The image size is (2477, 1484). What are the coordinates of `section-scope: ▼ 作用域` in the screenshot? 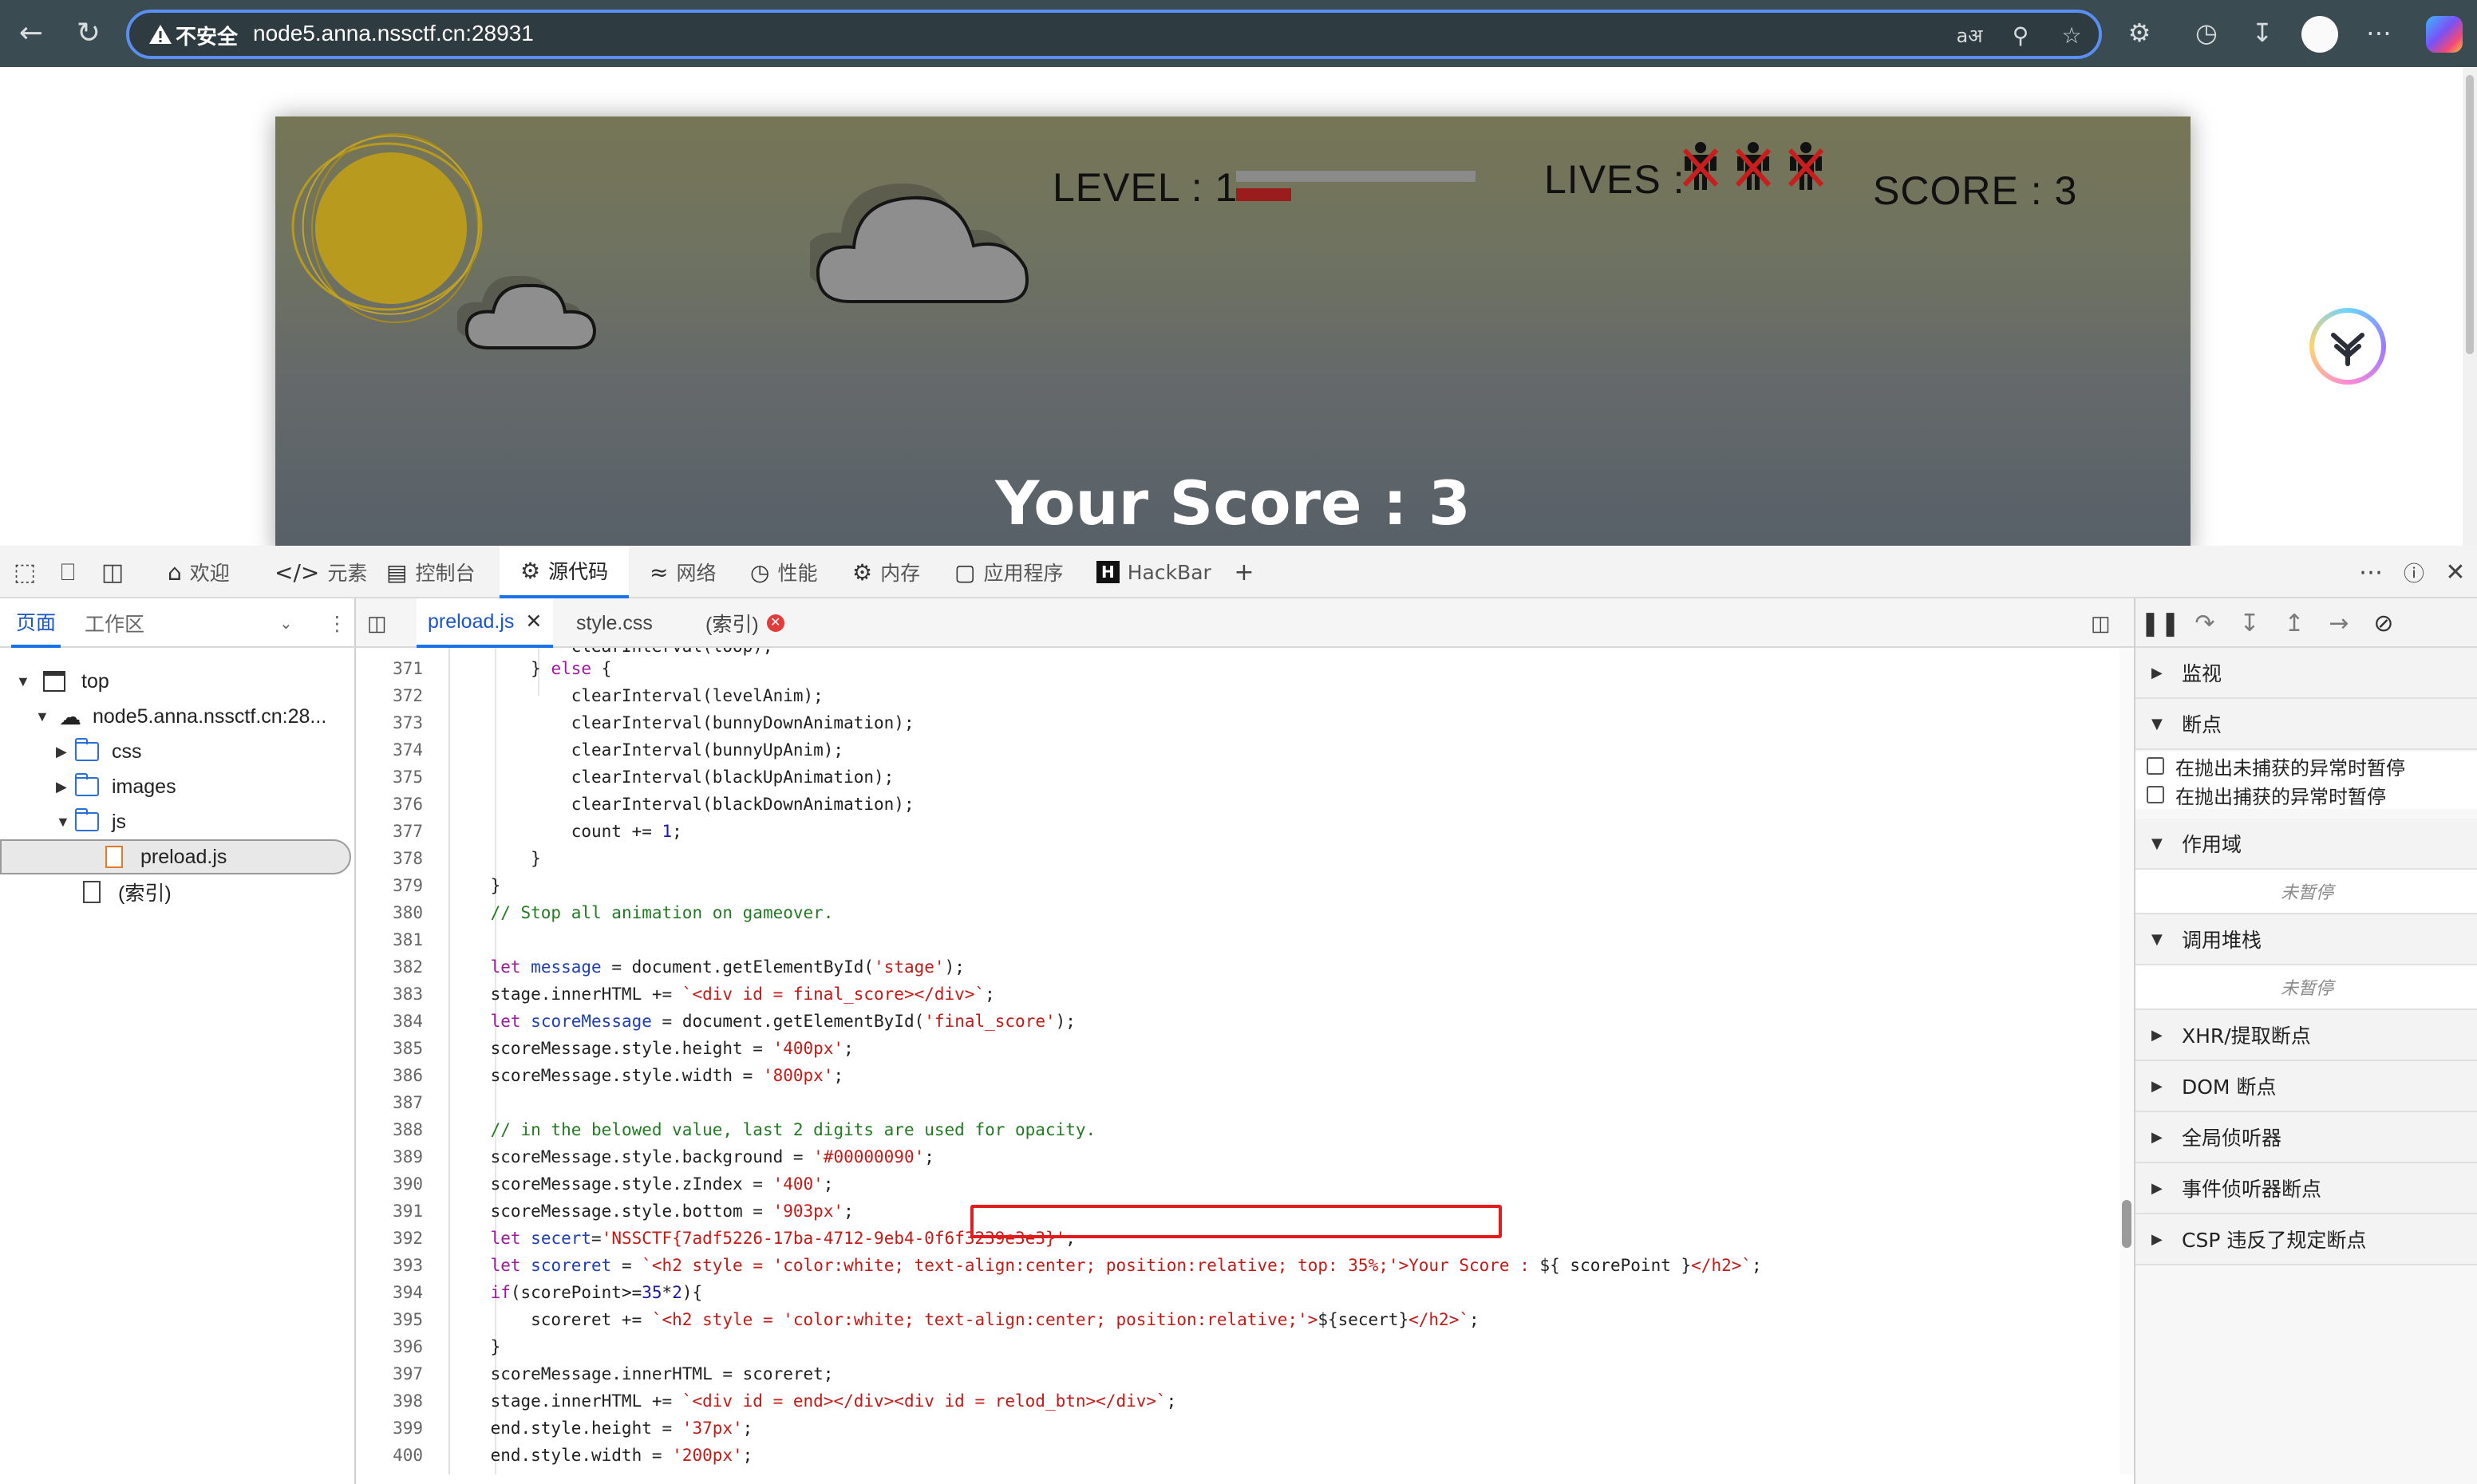 It's located at (2306, 845).